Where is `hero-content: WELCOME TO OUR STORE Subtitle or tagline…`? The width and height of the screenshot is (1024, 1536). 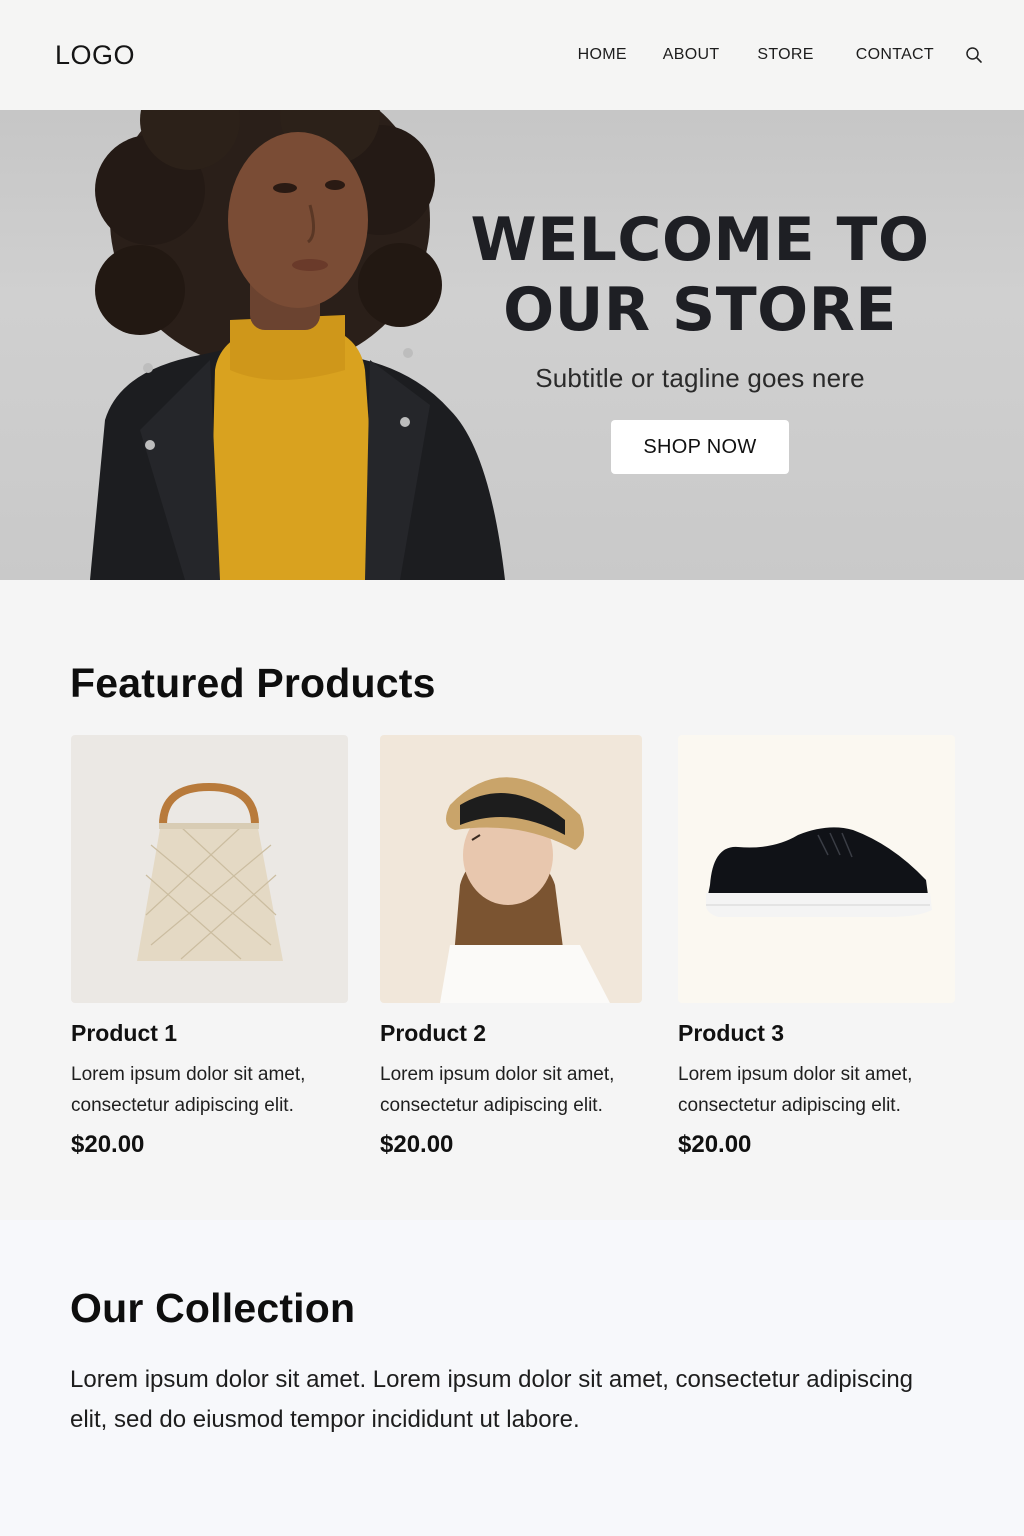 hero-content: WELCOME TO OUR STORE Subtitle or tagline… is located at coordinates (700, 339).